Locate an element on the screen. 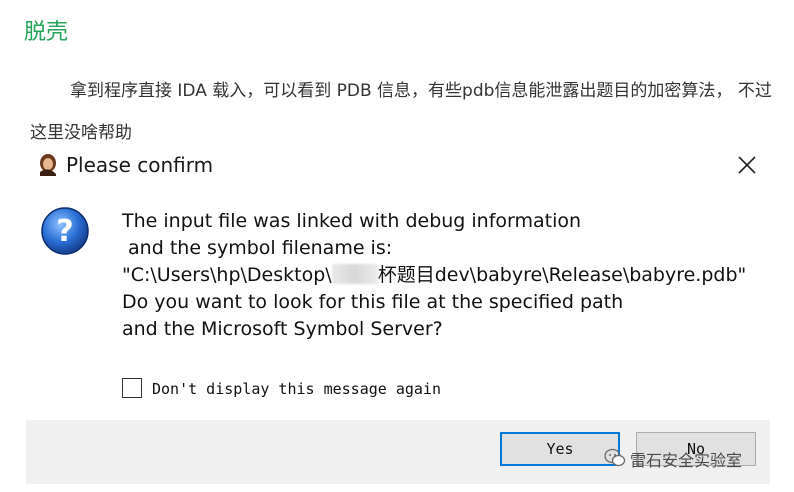  dont-display-label: Don't display this message again is located at coordinates (296, 389).